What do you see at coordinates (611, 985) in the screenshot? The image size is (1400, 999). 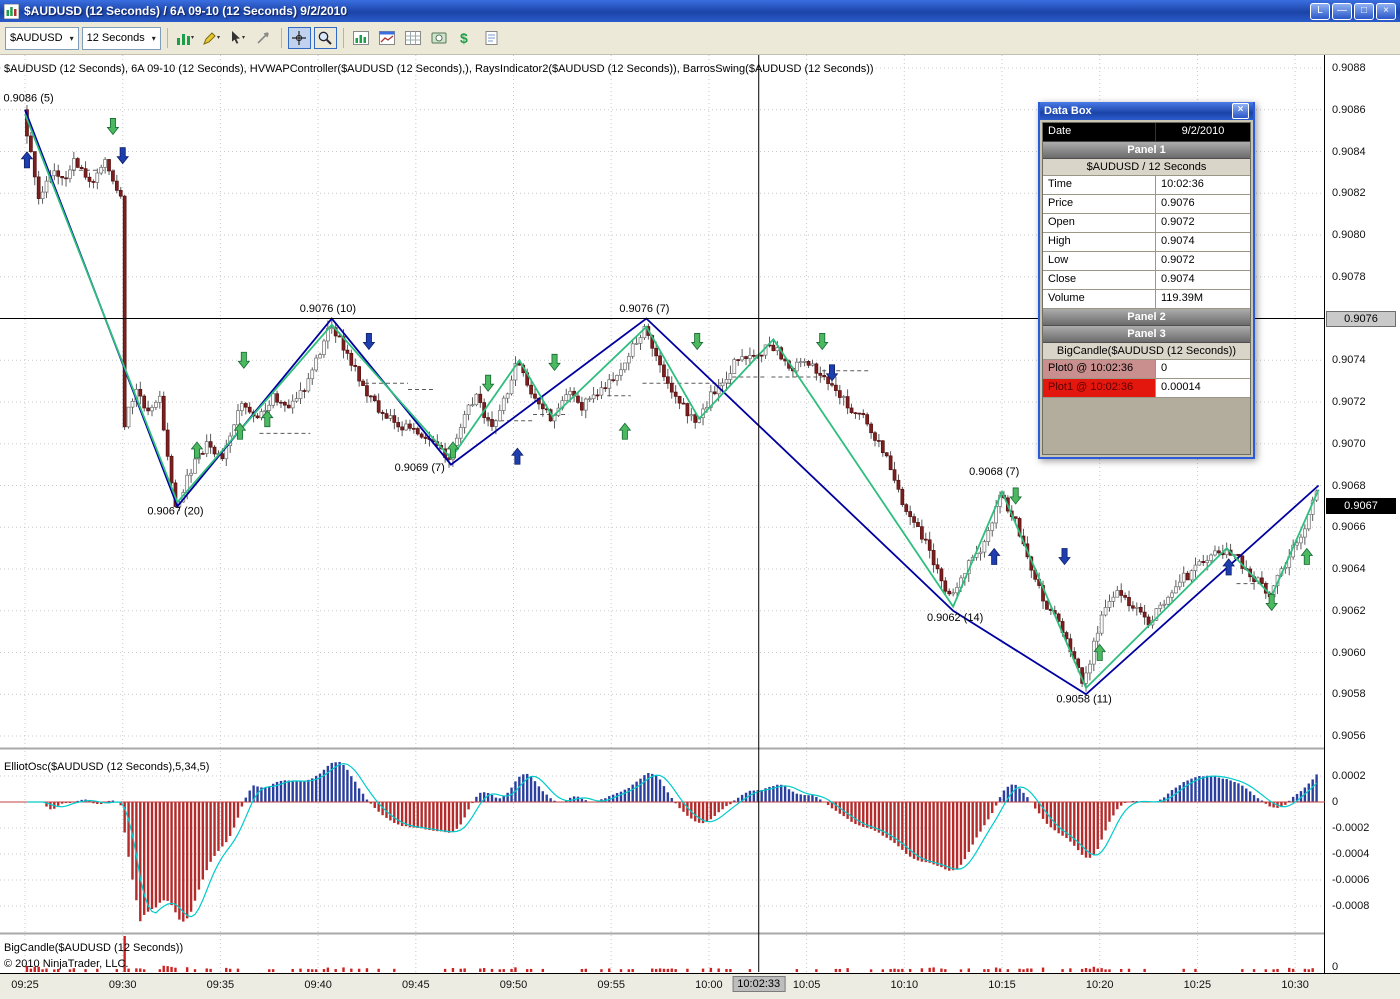 I see `time-axis-label: 09:55` at bounding box center [611, 985].